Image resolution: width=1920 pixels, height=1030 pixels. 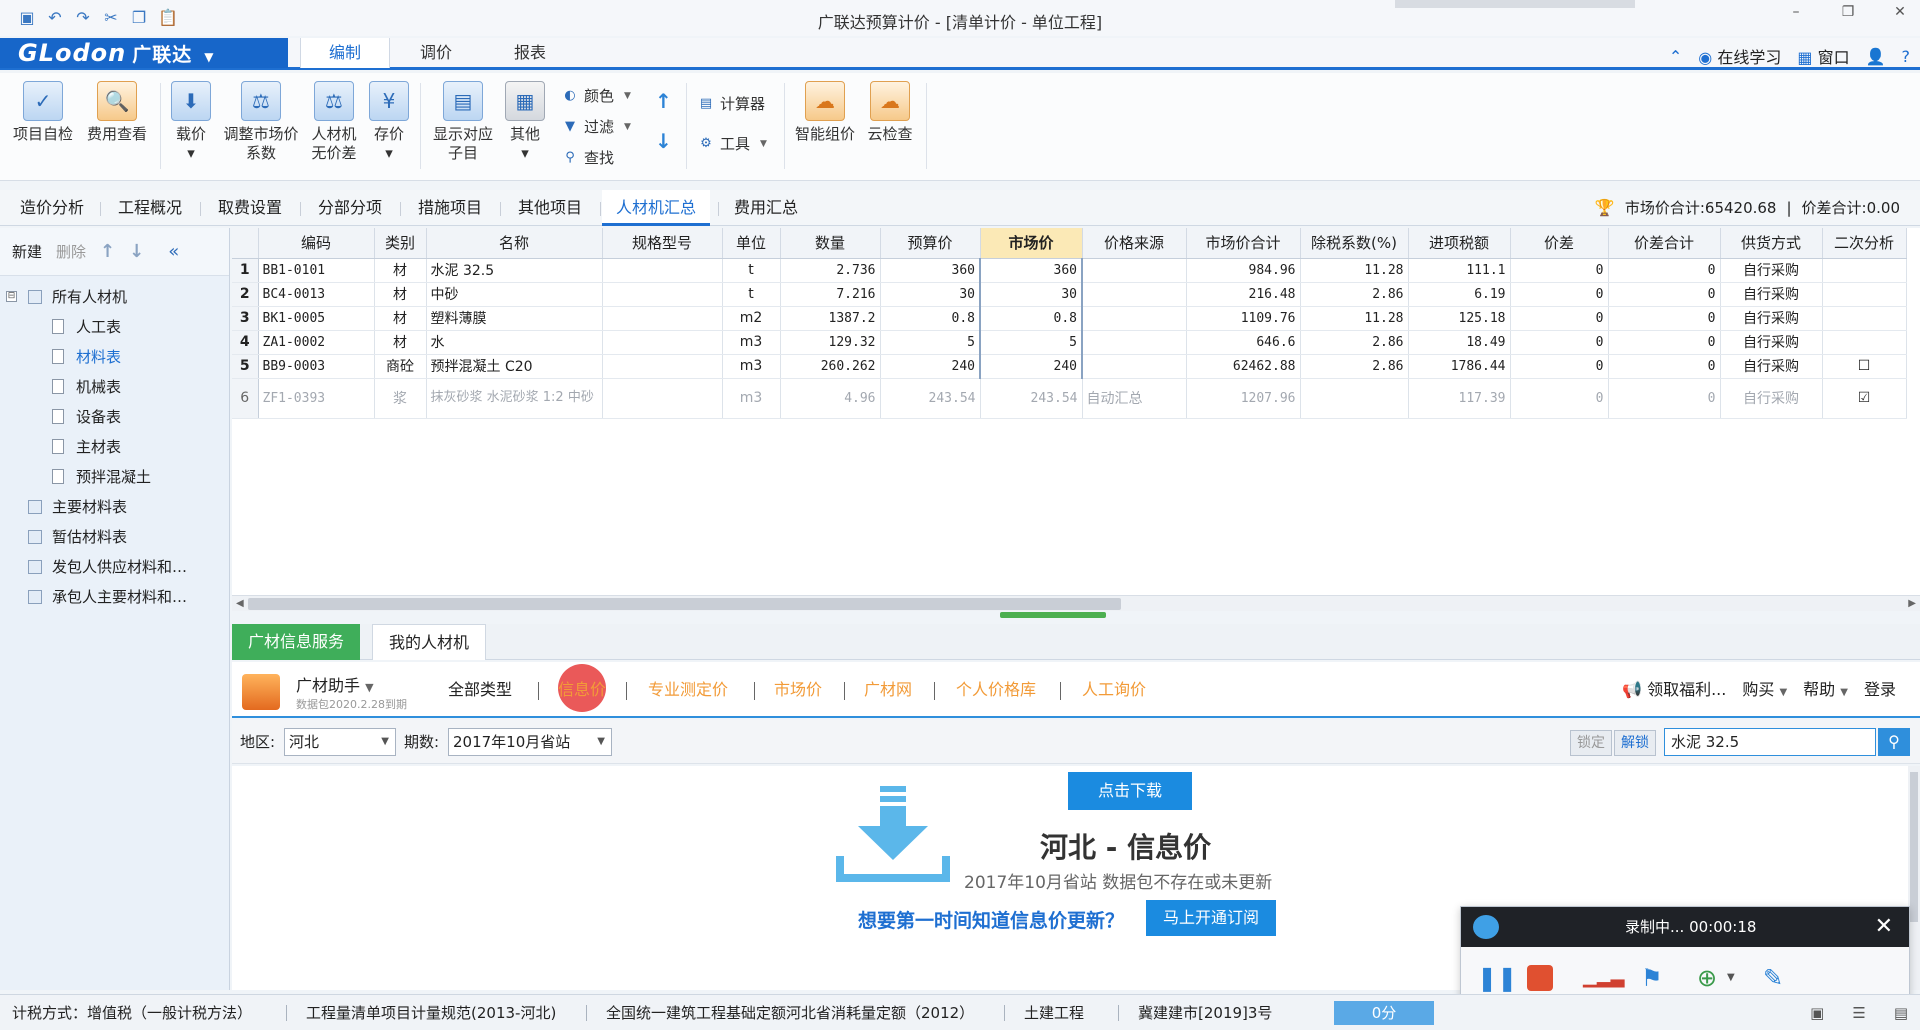 What do you see at coordinates (334, 122) in the screenshot?
I see `no-price-diff-button: ⚖ 人材机 无价差` at bounding box center [334, 122].